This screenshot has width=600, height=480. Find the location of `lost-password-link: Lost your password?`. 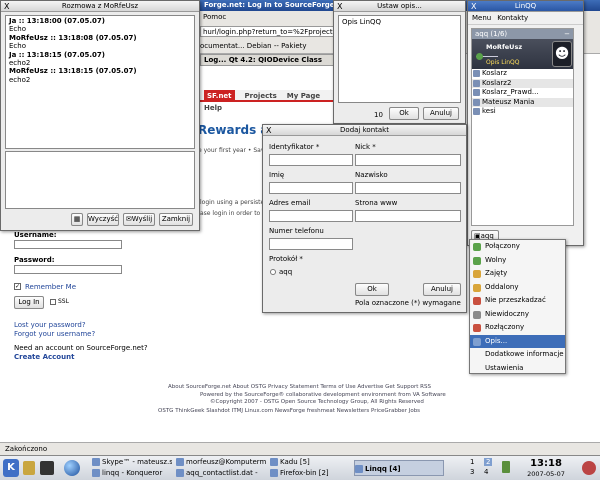

lost-password-link: Lost your password? is located at coordinates (50, 325).